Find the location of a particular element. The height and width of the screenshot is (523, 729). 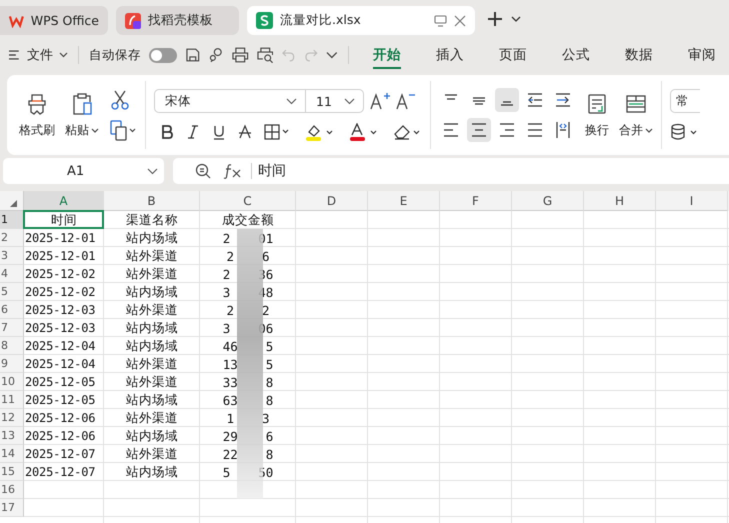

table-cell: 2025-12-04 is located at coordinates (60, 346).